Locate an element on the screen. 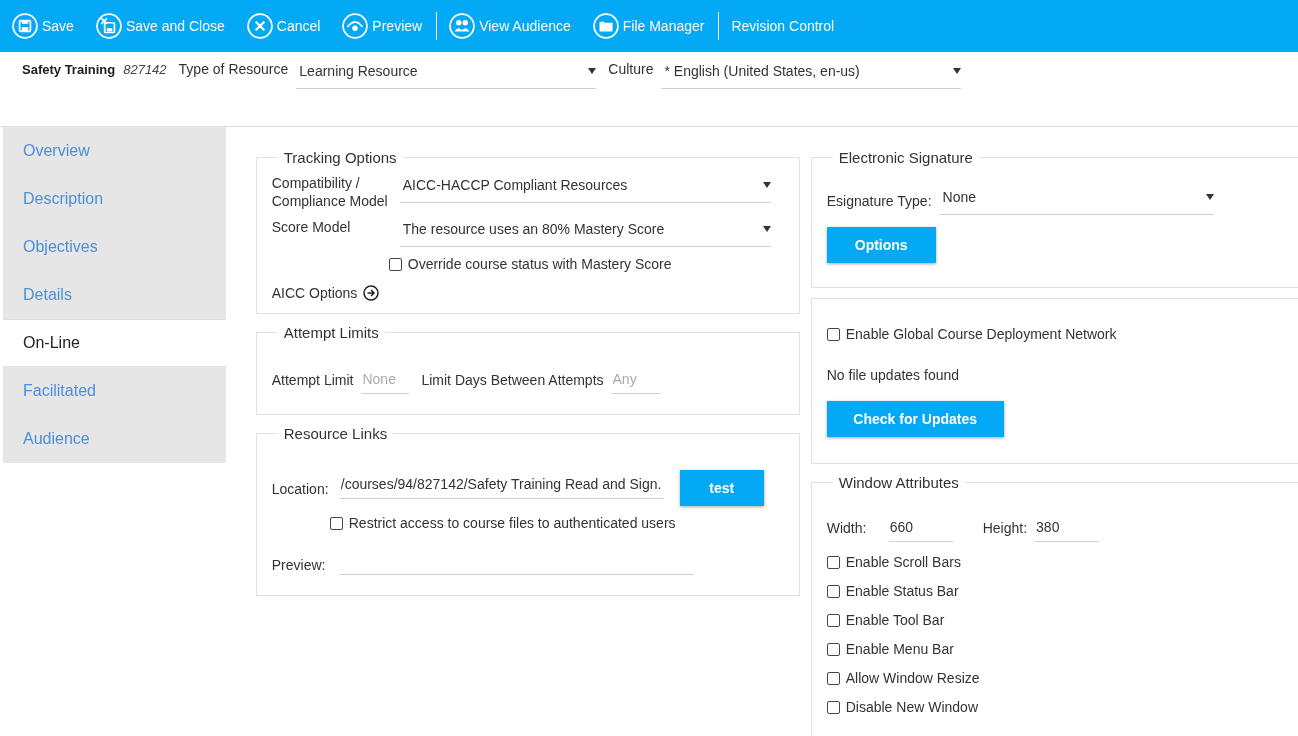 The width and height of the screenshot is (1298, 736). resource-type-dropdown: Learning Resource is located at coordinates (446, 74).